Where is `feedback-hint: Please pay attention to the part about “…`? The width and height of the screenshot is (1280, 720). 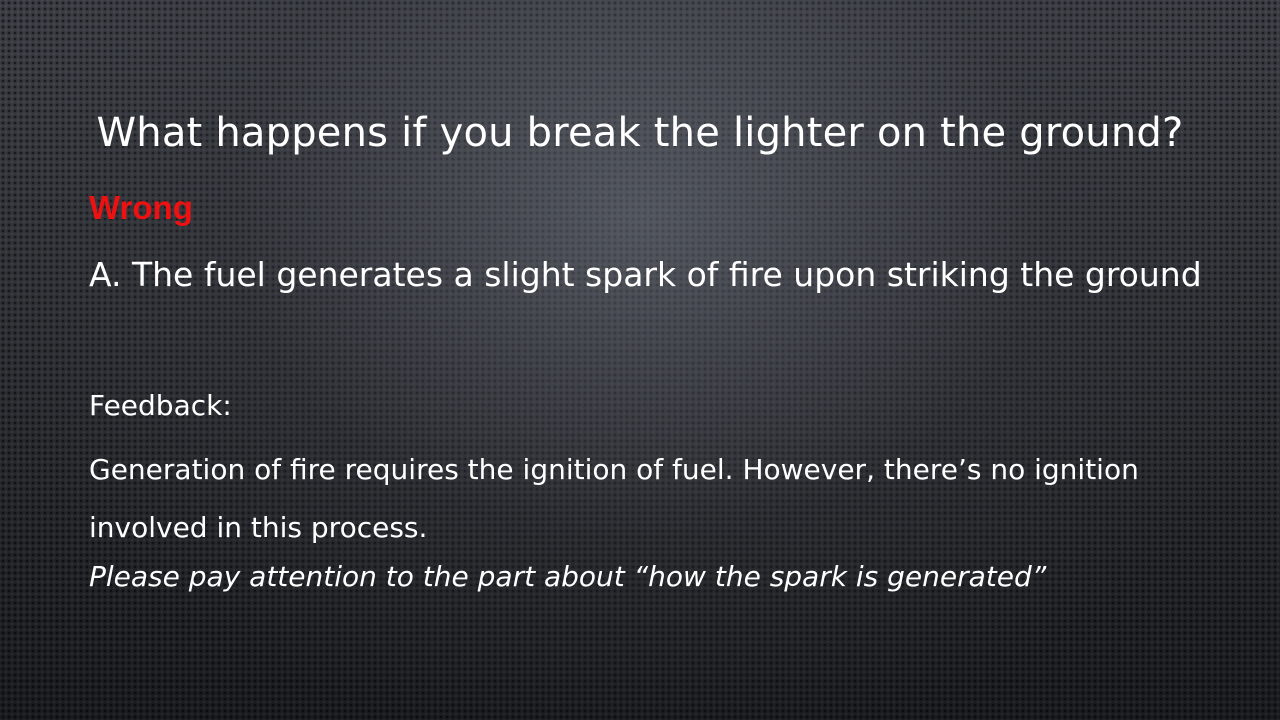 feedback-hint: Please pay attention to the part about “… is located at coordinates (568, 576).